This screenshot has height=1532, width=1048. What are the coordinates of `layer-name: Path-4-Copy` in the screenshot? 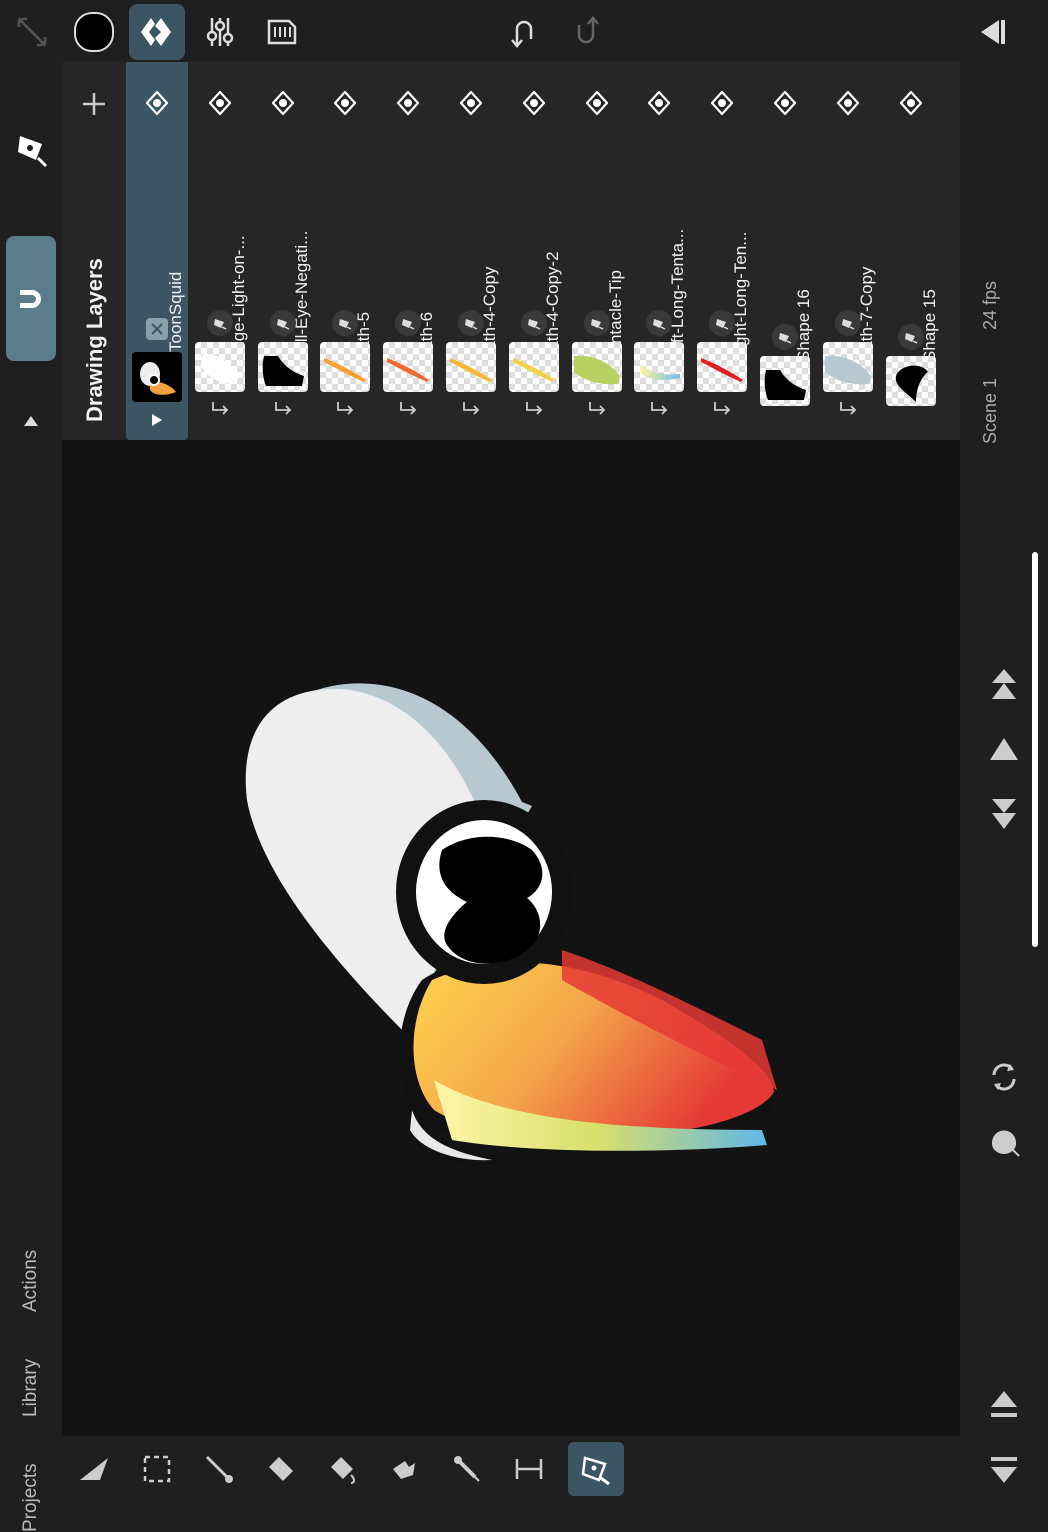 It's located at (489, 314).